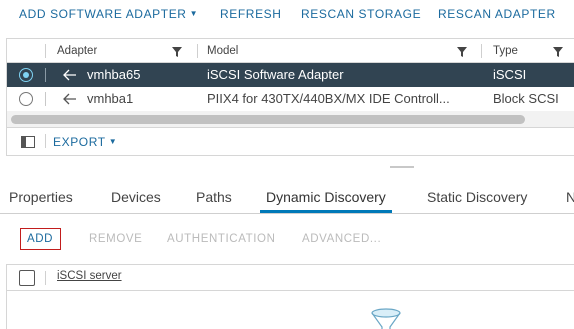 The width and height of the screenshot is (574, 329). Describe the element at coordinates (110, 98) in the screenshot. I see `adapter-name: vmhba1` at that location.